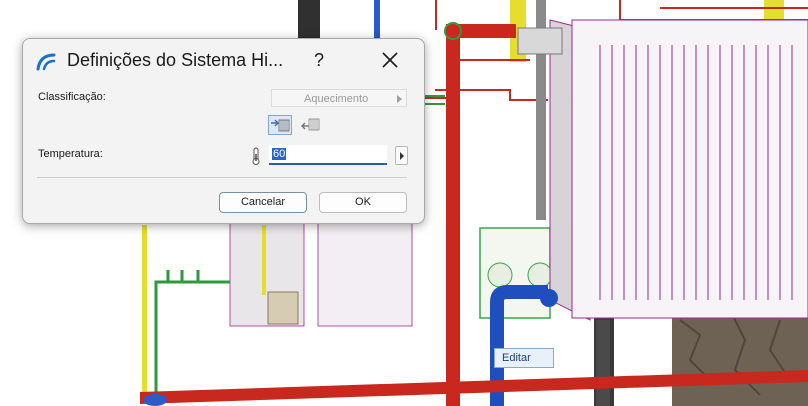  What do you see at coordinates (363, 202) in the screenshot?
I see `ok-button: OK` at bounding box center [363, 202].